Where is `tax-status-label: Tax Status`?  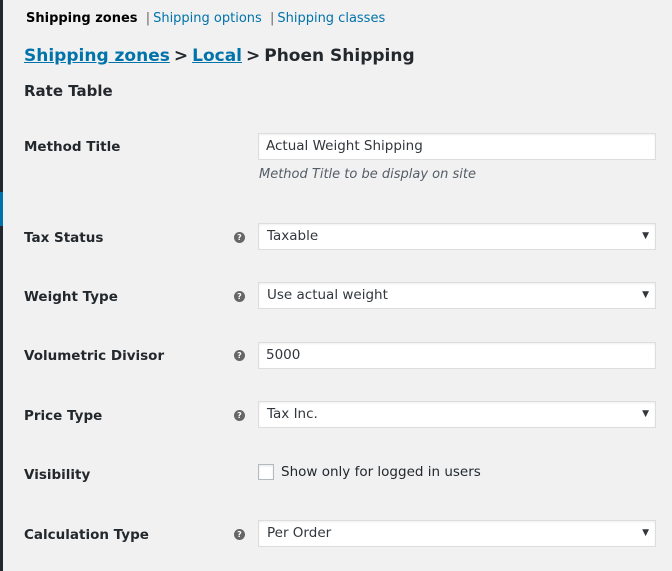
tax-status-label: Tax Status is located at coordinates (64, 238).